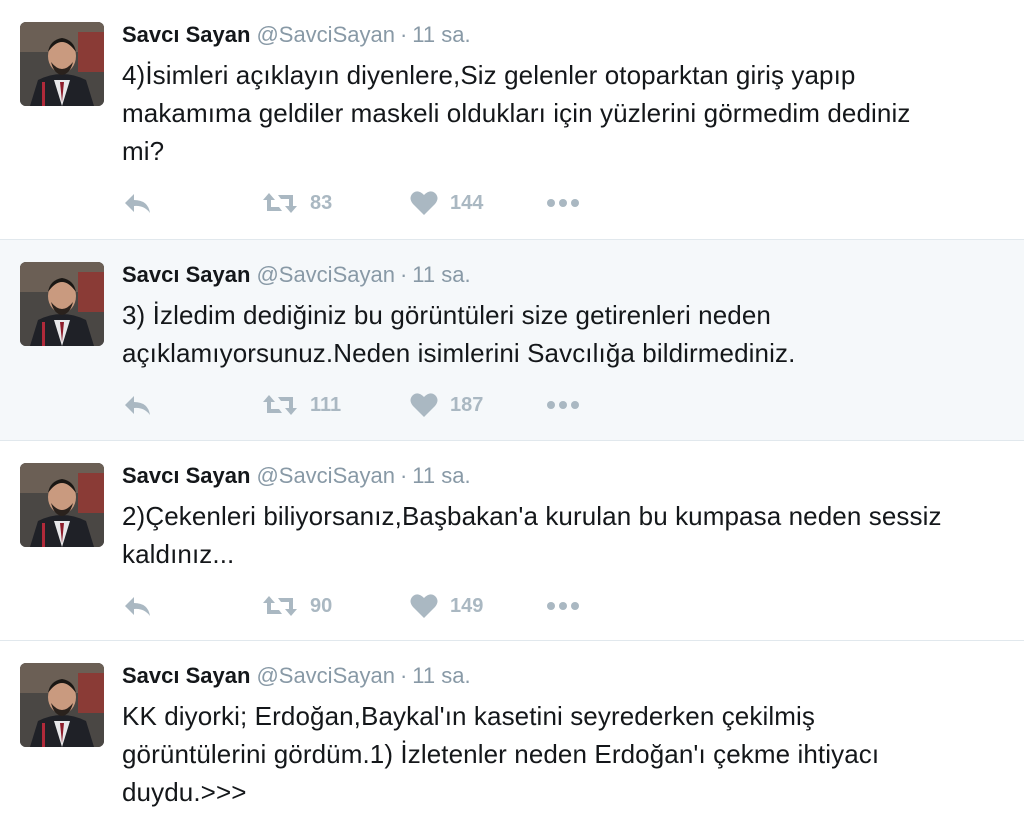 The height and width of the screenshot is (822, 1024). Describe the element at coordinates (446, 405) in the screenshot. I see `like-button: 187` at that location.